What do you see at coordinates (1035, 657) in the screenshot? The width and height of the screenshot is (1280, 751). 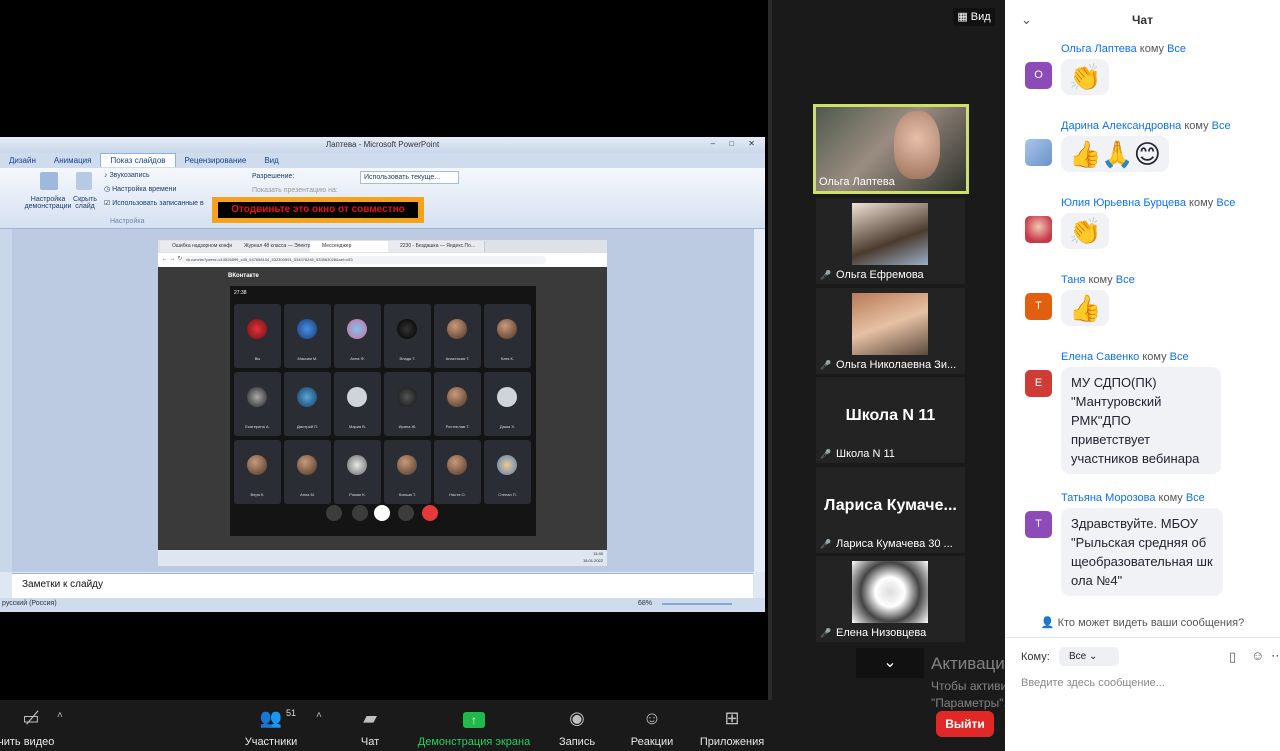 I see `recipient-label: Кому:` at bounding box center [1035, 657].